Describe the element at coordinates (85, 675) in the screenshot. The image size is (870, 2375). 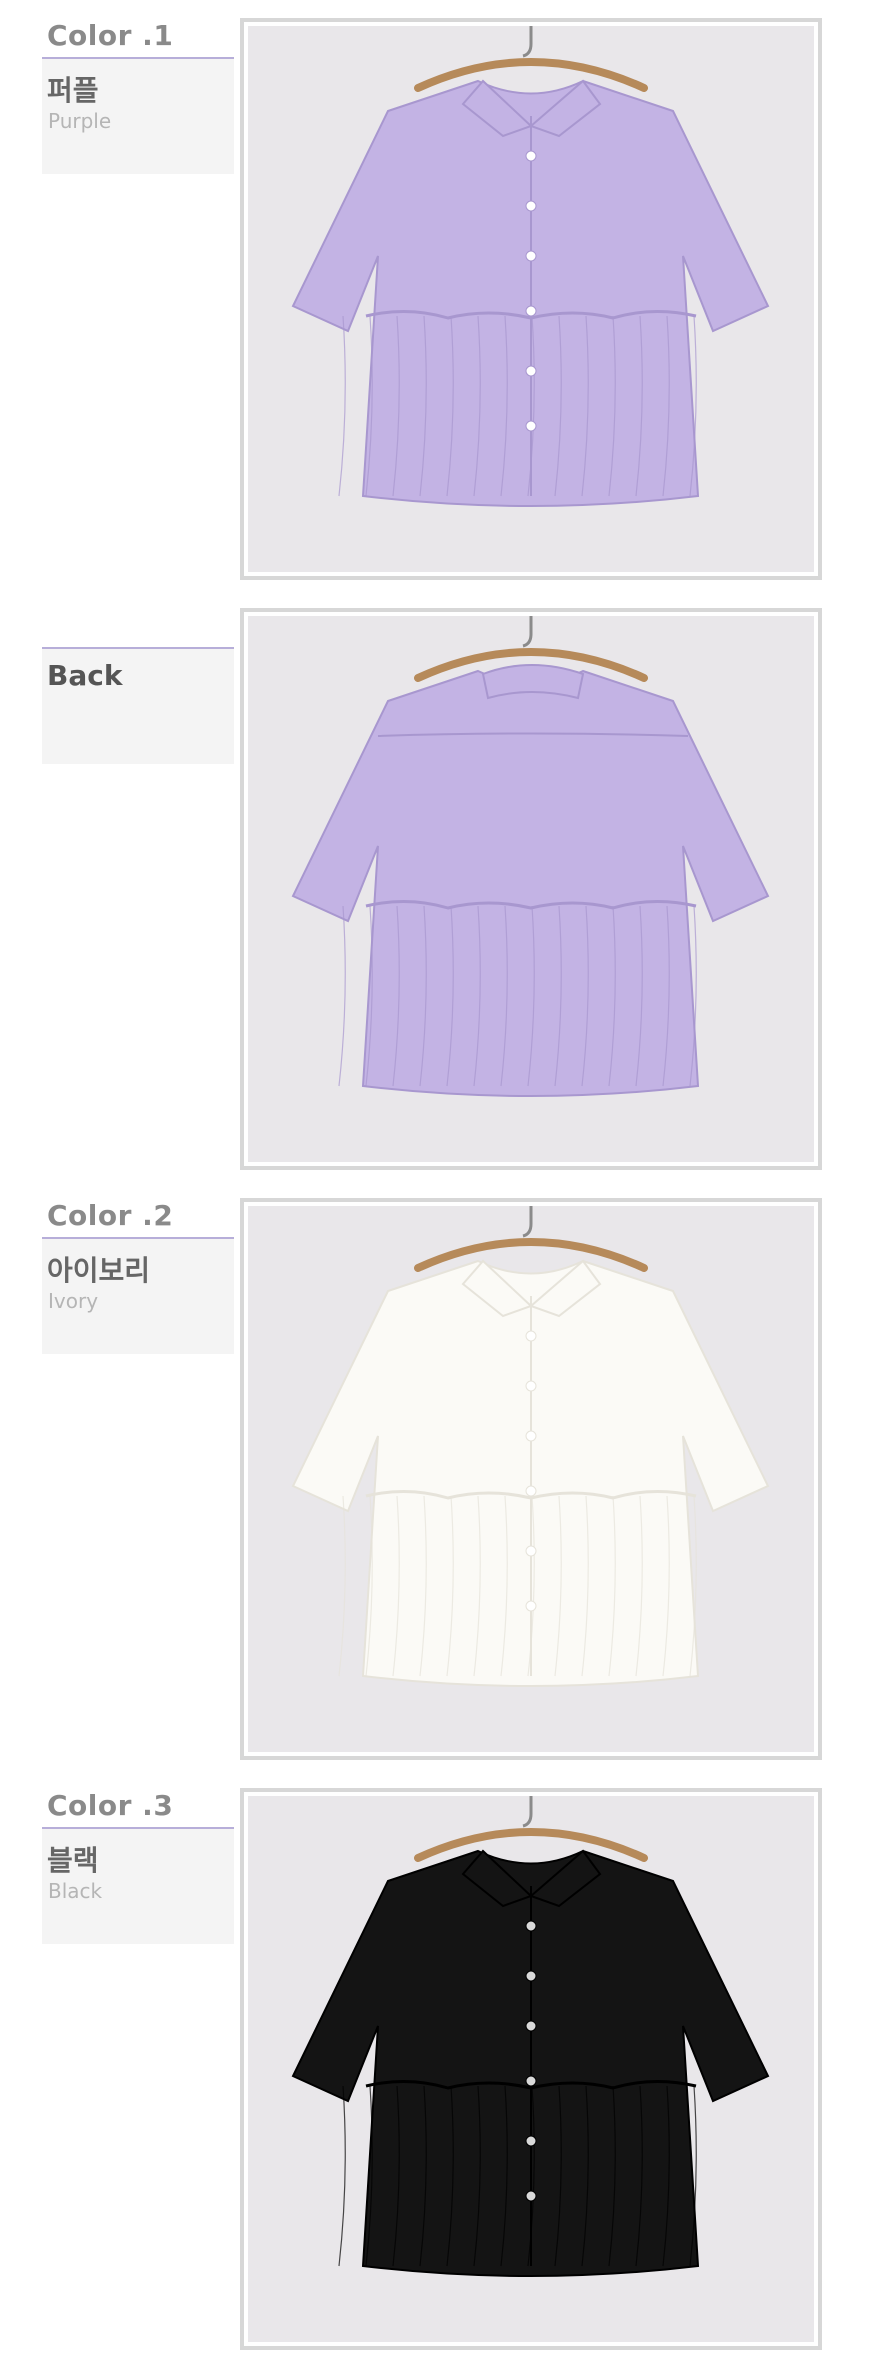
I see `back-view-label: Back` at that location.